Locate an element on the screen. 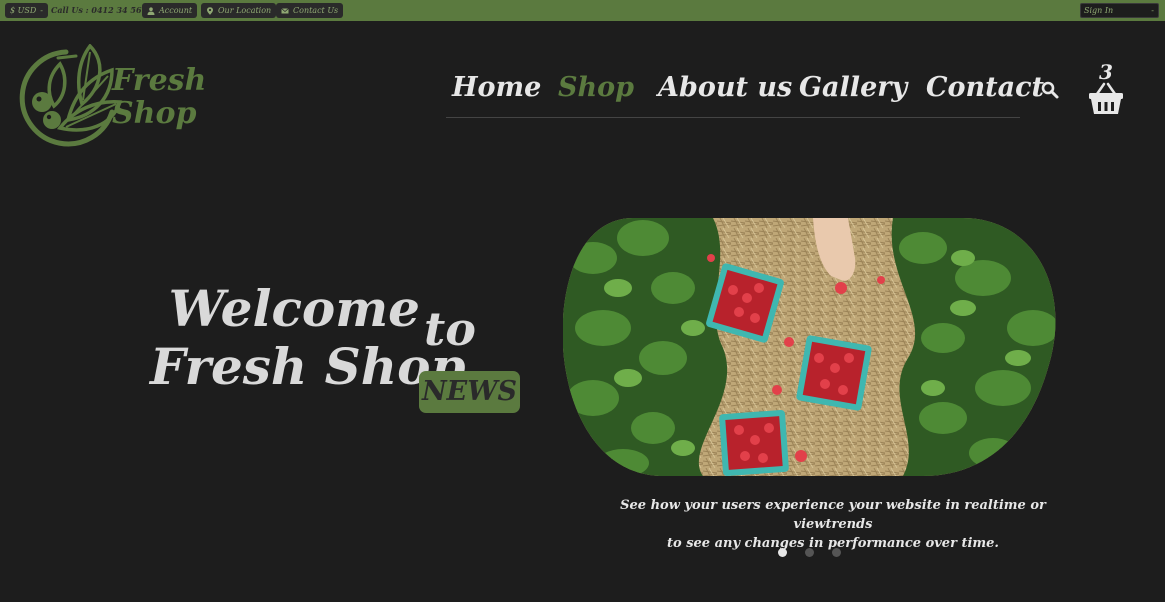  currency-selector: $ USD - is located at coordinates (26, 10).